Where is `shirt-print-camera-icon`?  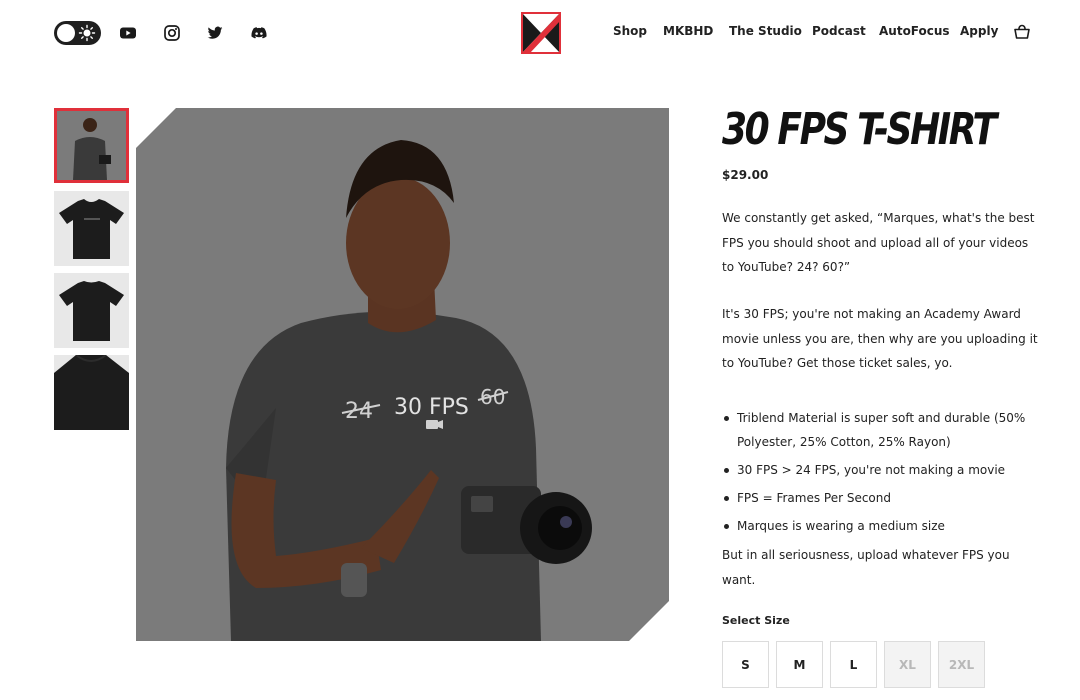
shirt-print-camera-icon is located at coordinates (432, 424).